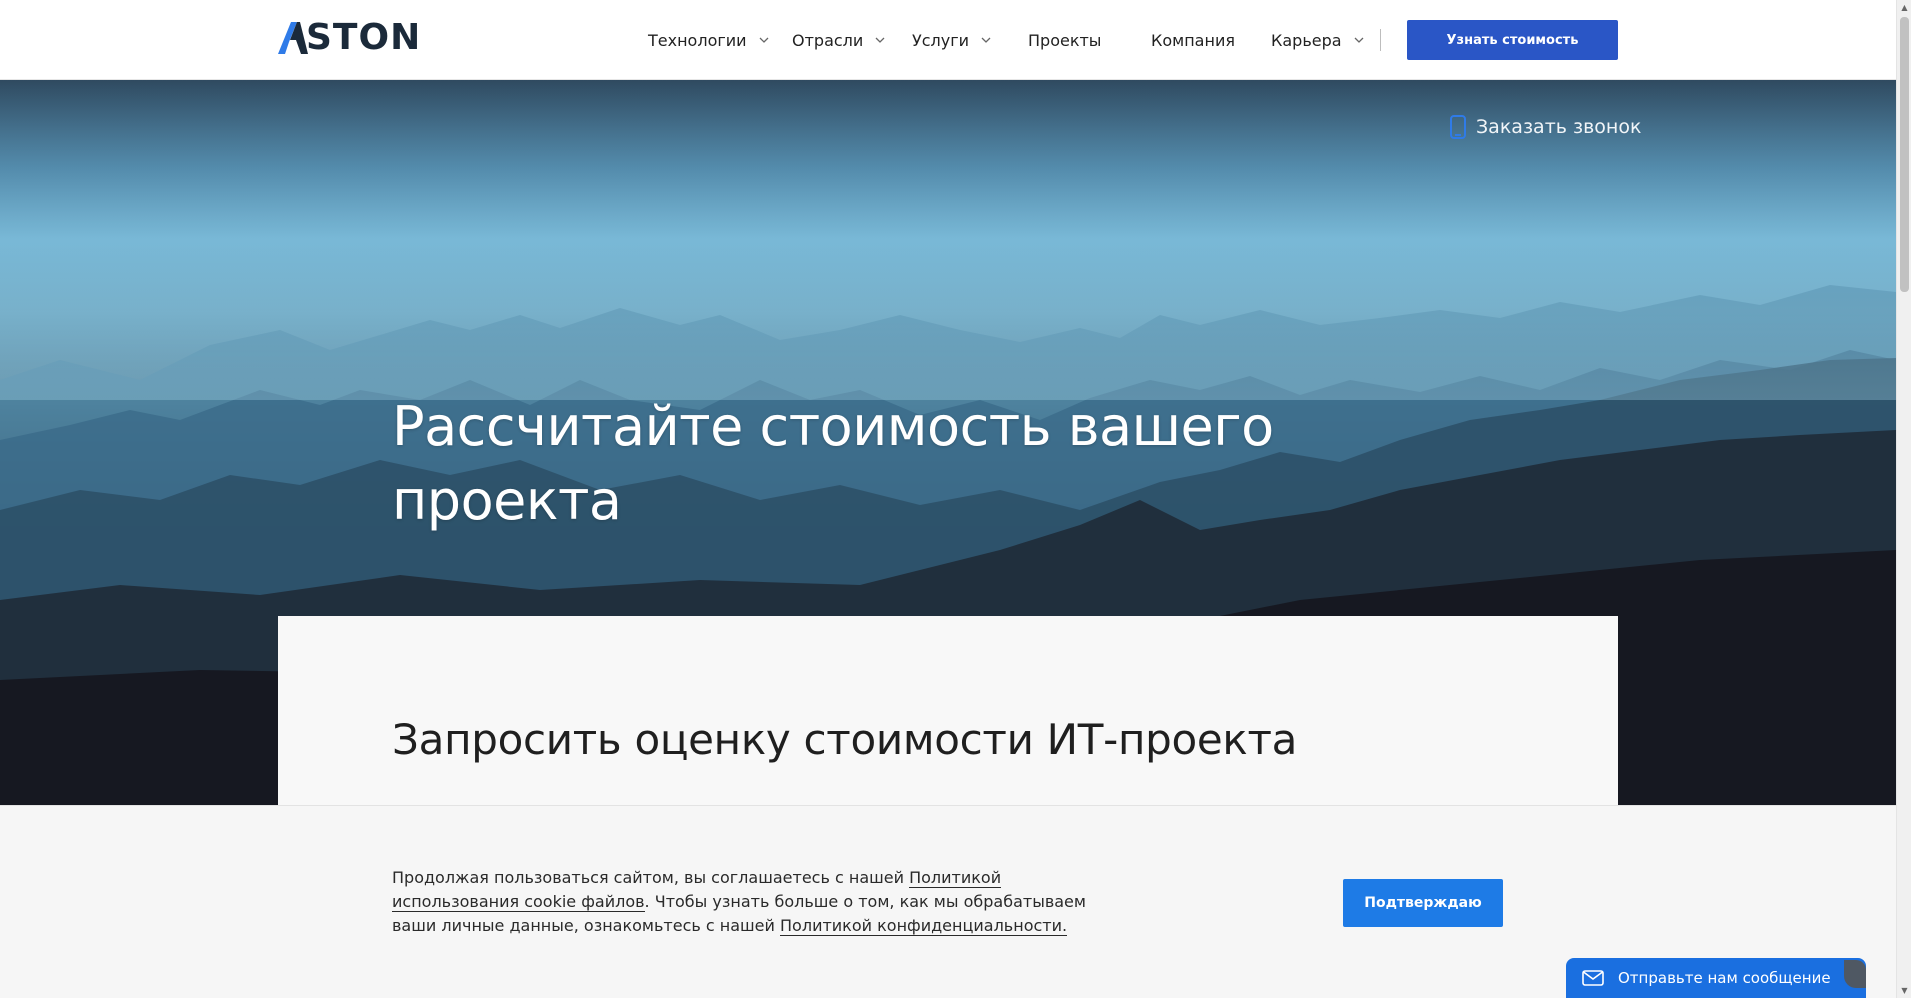 The height and width of the screenshot is (998, 1911). I want to click on scrollbar: ▲ ▼, so click(1903, 499).